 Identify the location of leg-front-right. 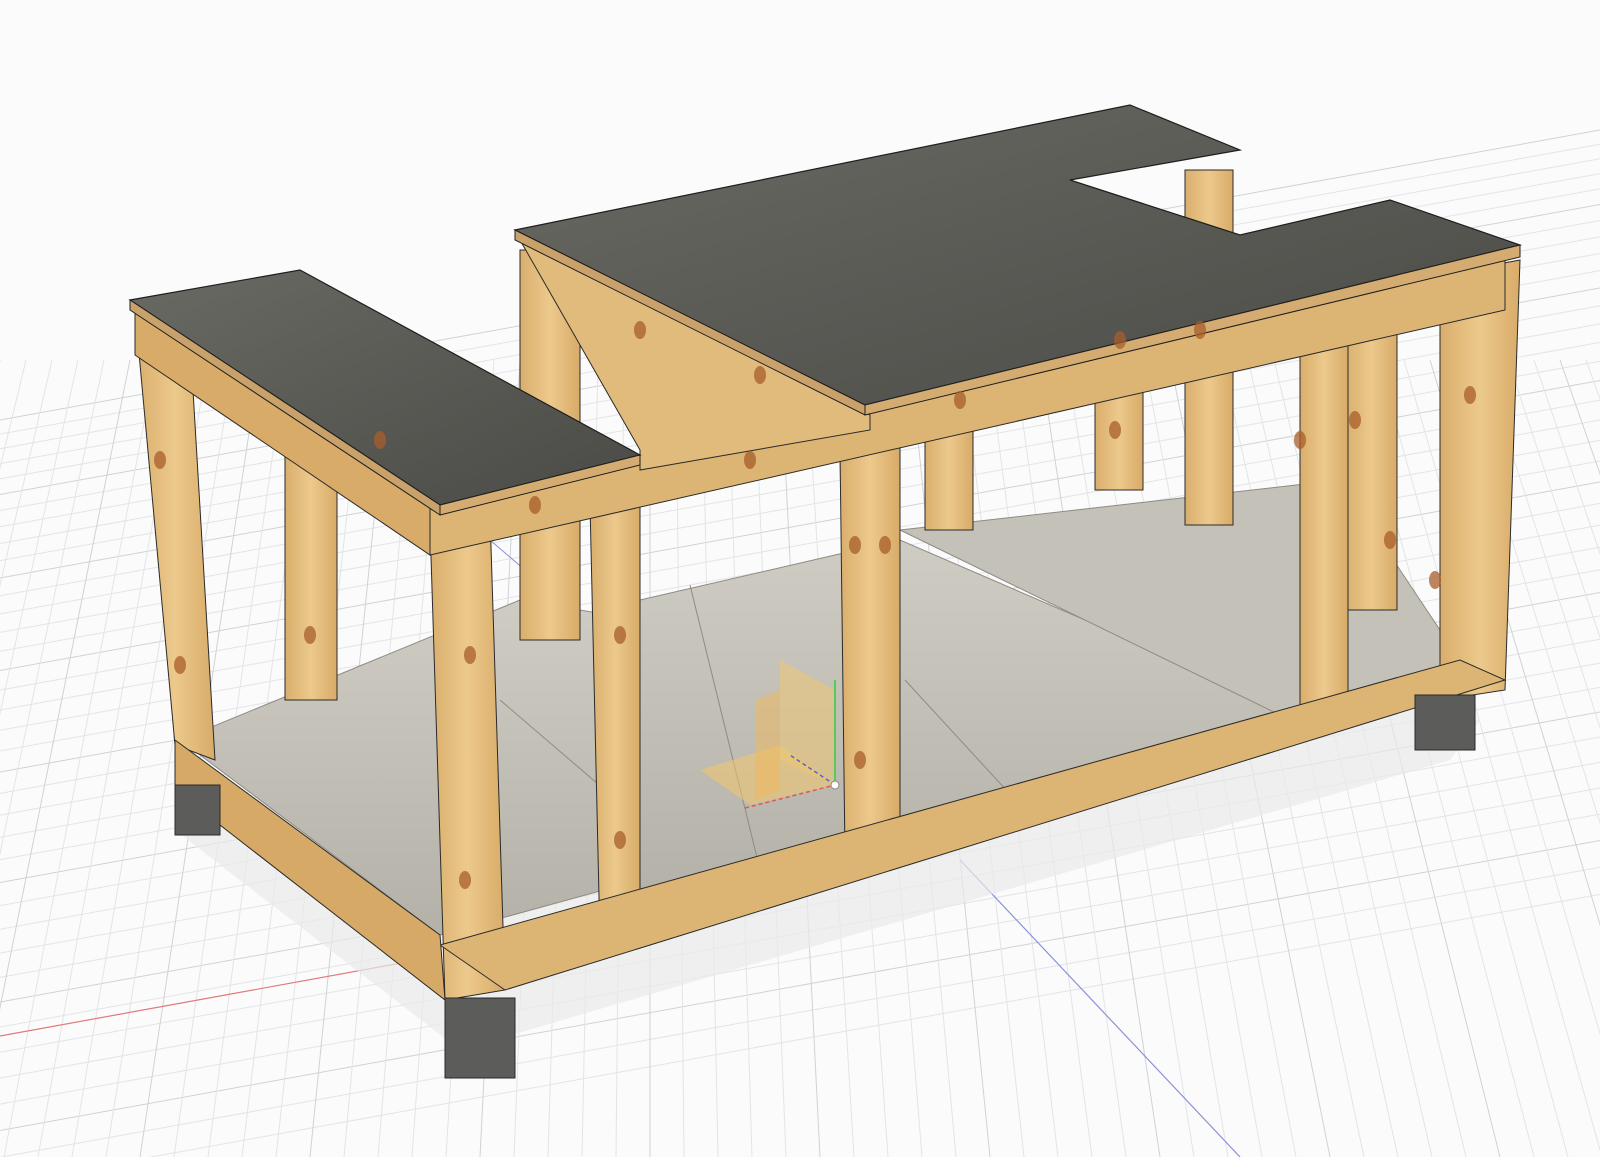
(870, 647).